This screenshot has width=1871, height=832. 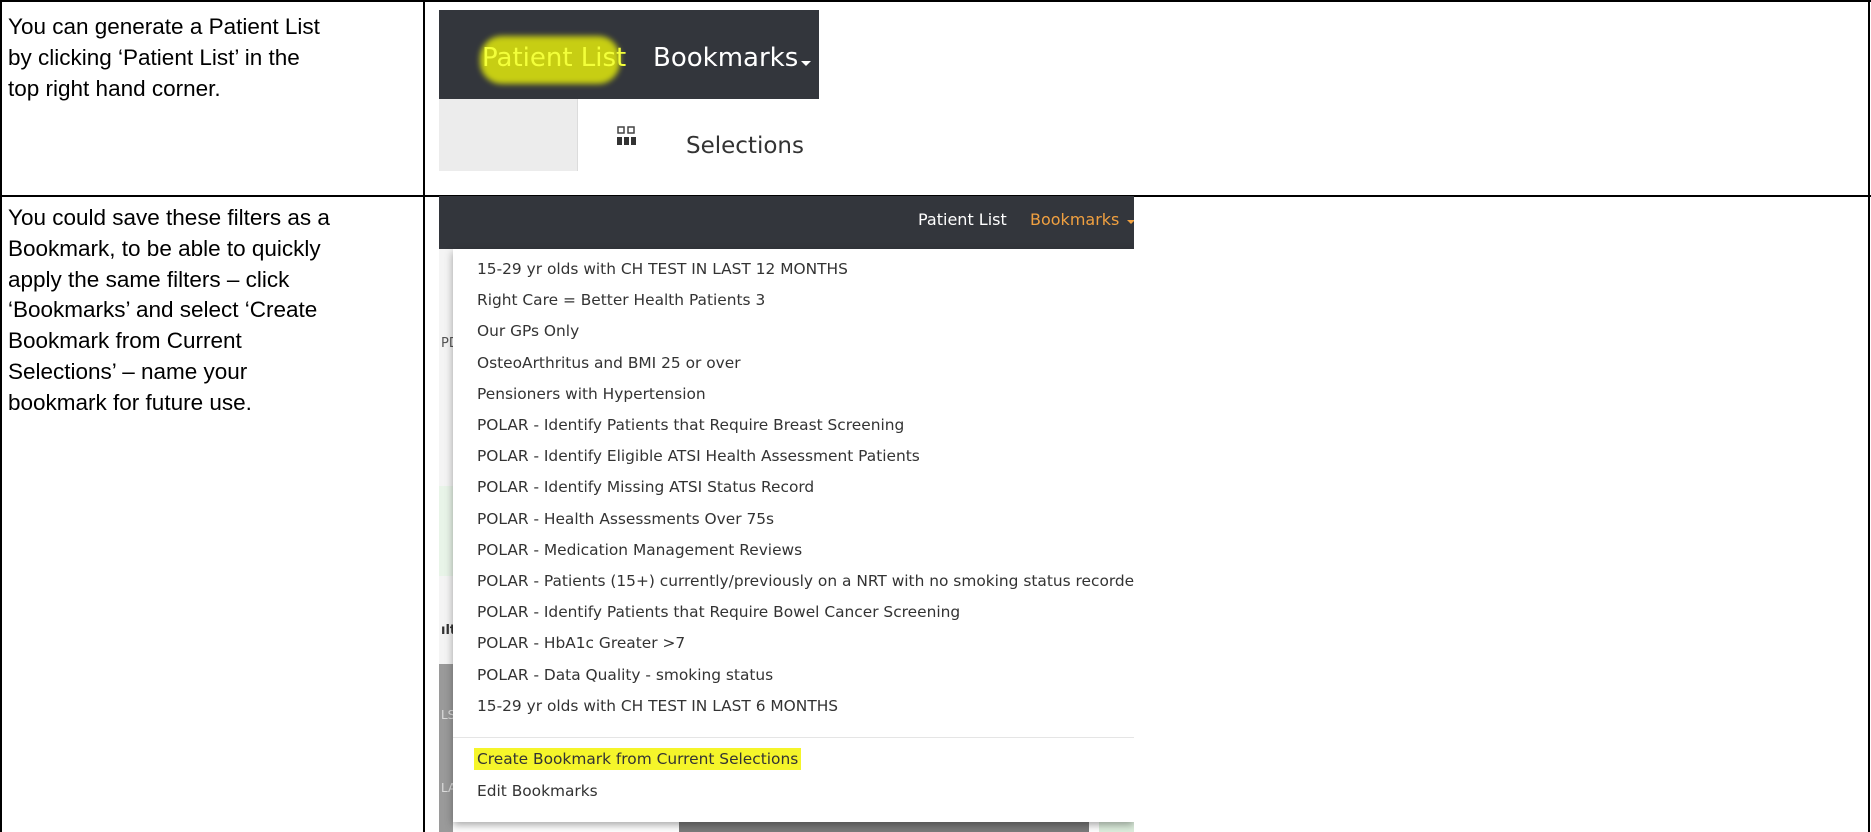 What do you see at coordinates (446, 531) in the screenshot?
I see `background-panel-green` at bounding box center [446, 531].